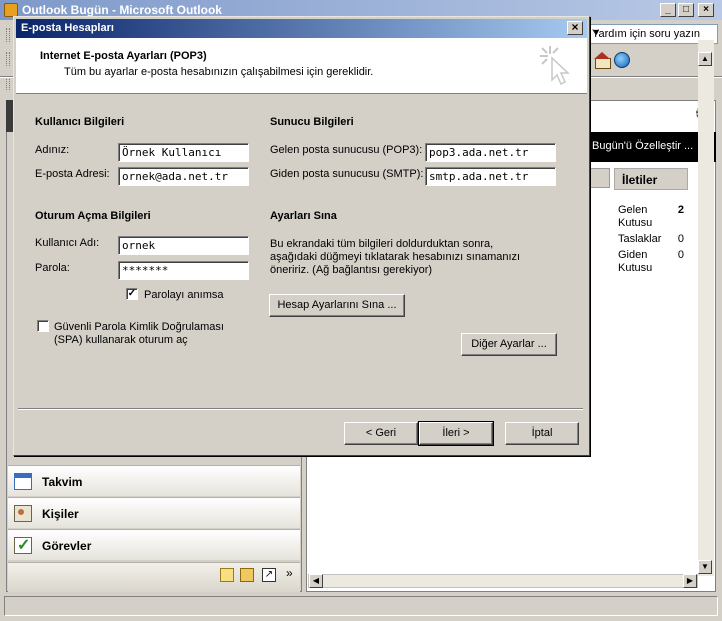 Image resolution: width=722 pixels, height=621 pixels. Describe the element at coordinates (123, 56) in the screenshot. I see `header-title: Internet E-posta Ayarları (POP3)` at that location.